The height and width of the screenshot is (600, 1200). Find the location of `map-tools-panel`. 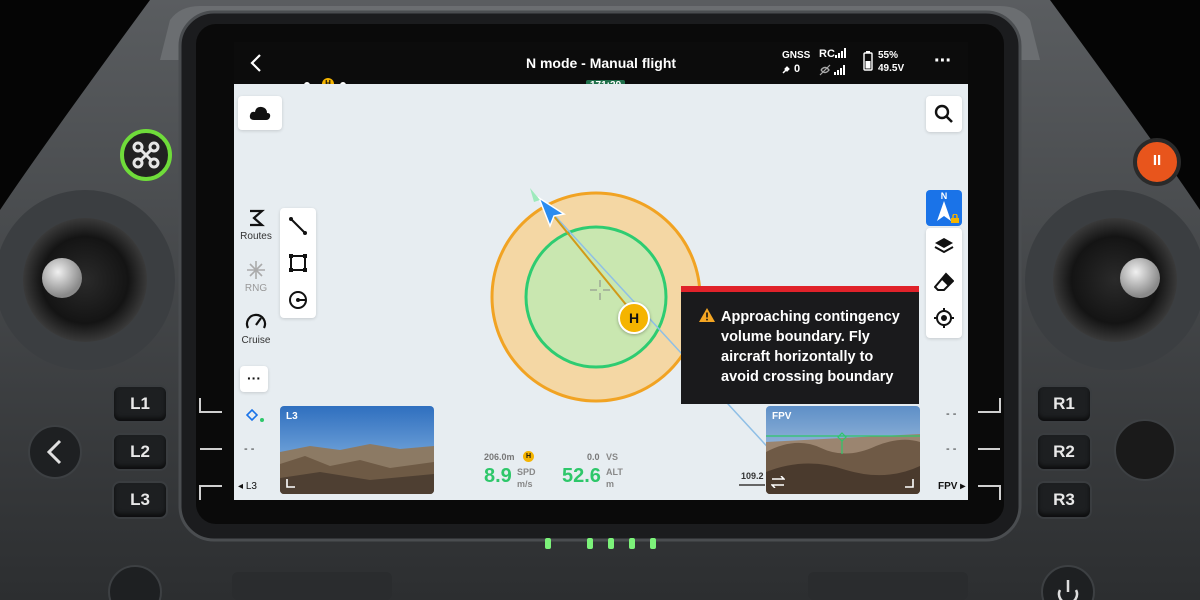

map-tools-panel is located at coordinates (944, 283).